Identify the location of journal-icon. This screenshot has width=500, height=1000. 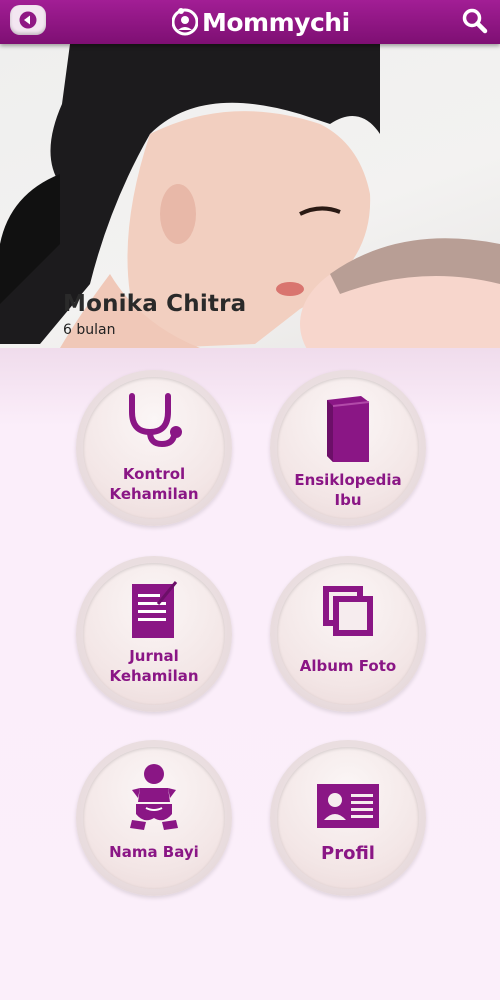
(155, 609).